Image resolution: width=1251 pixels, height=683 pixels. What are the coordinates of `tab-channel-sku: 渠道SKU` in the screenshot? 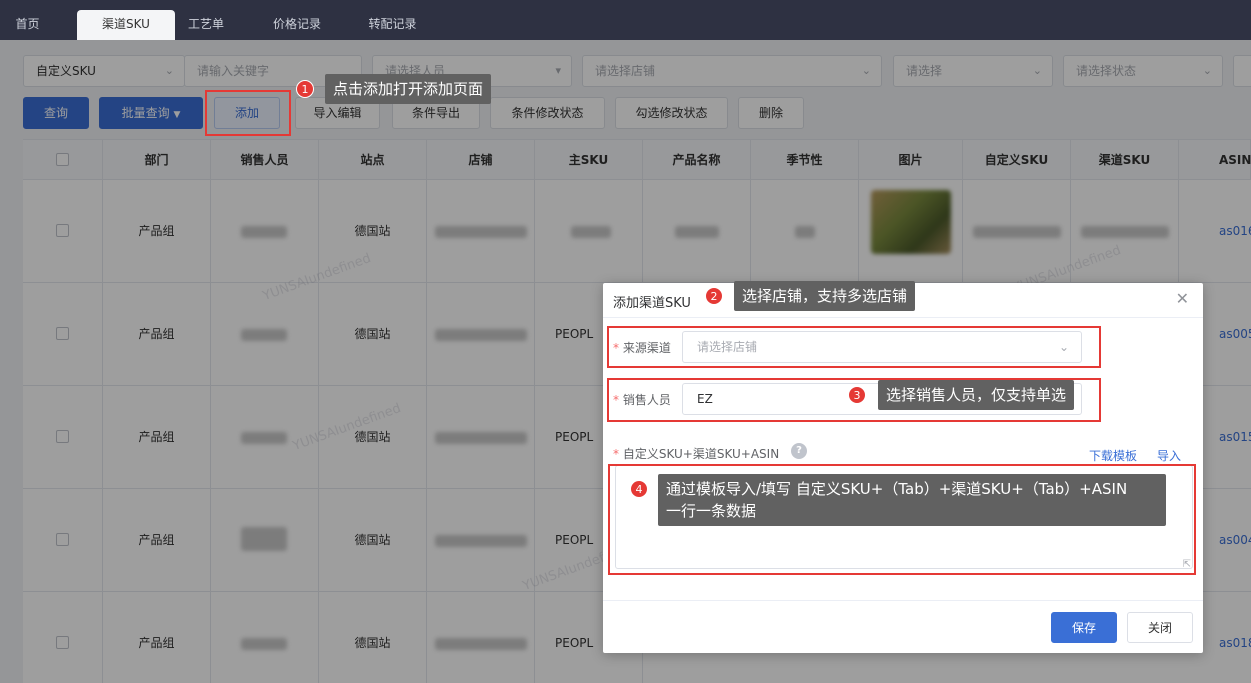 It's located at (126, 25).